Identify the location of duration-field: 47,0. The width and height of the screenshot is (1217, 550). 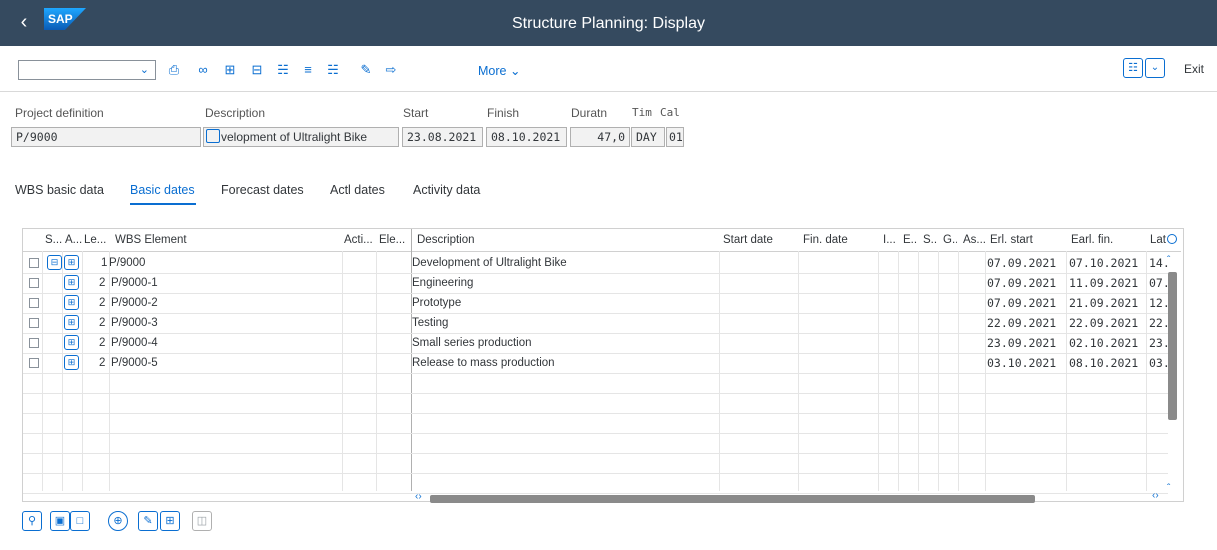
(600, 137).